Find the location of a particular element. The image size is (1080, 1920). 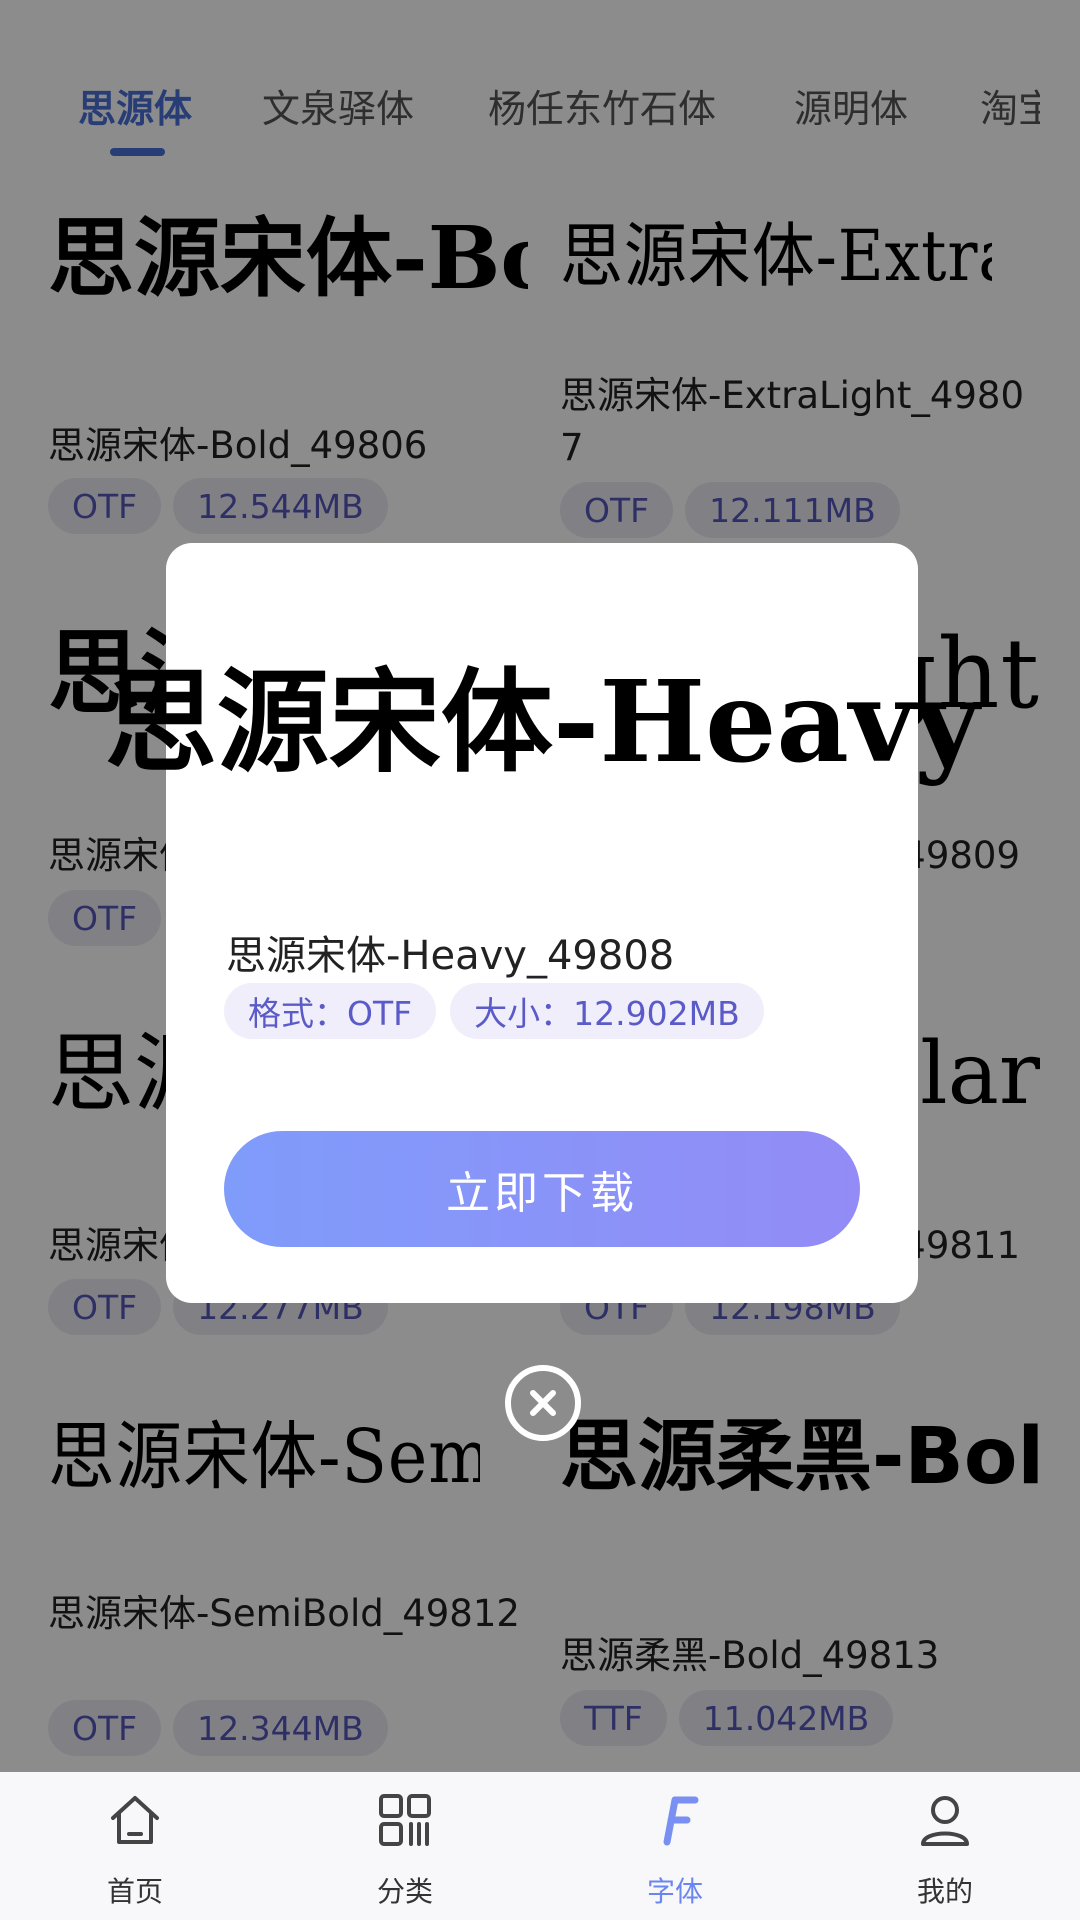

download-now-button: 立即下载 is located at coordinates (542, 1189).